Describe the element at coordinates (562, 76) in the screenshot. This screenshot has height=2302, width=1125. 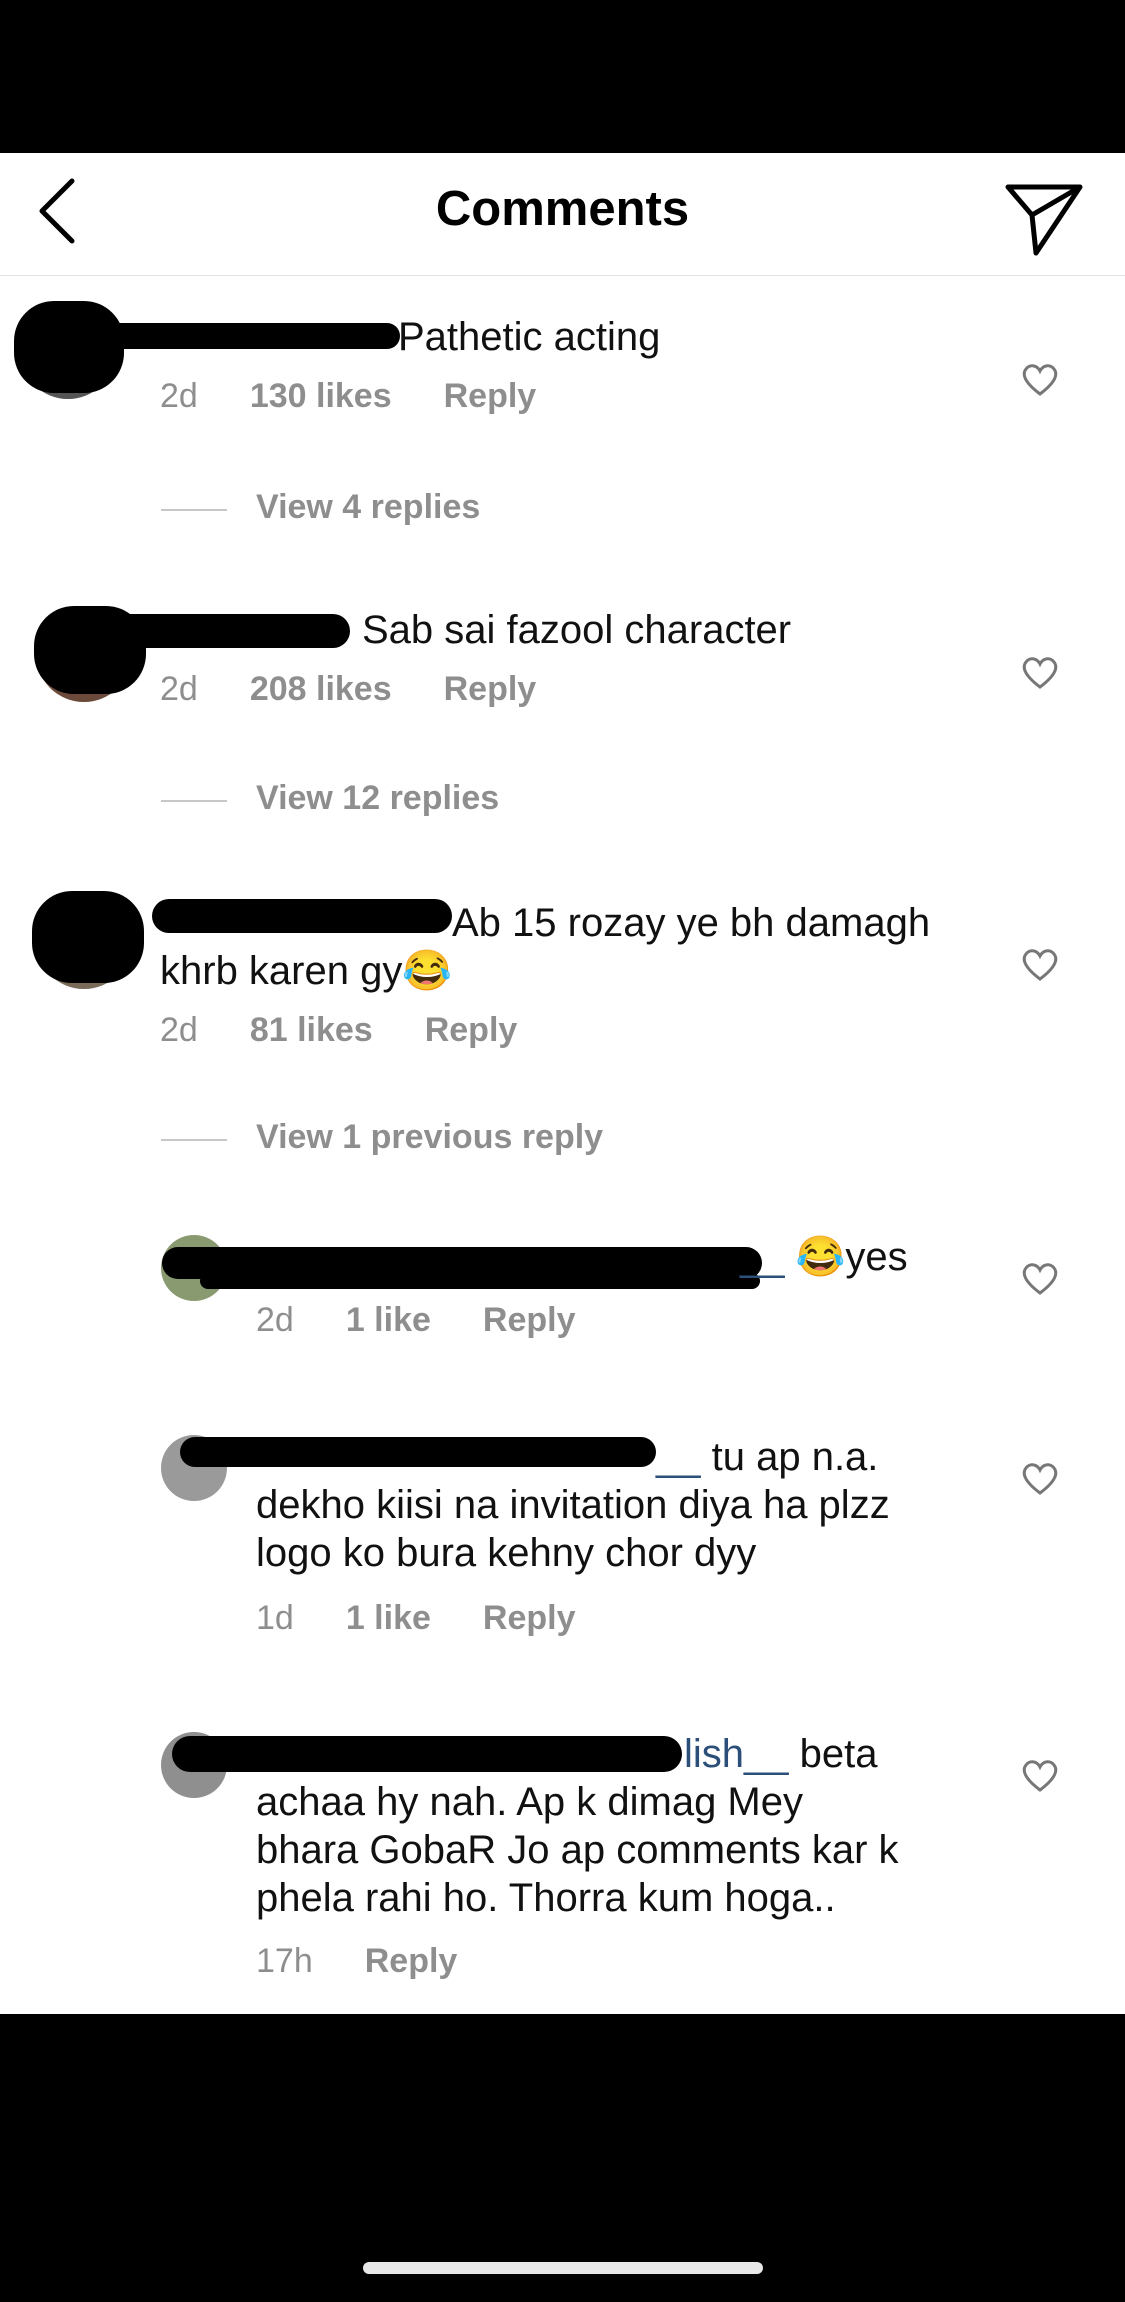
I see `status-bar` at that location.